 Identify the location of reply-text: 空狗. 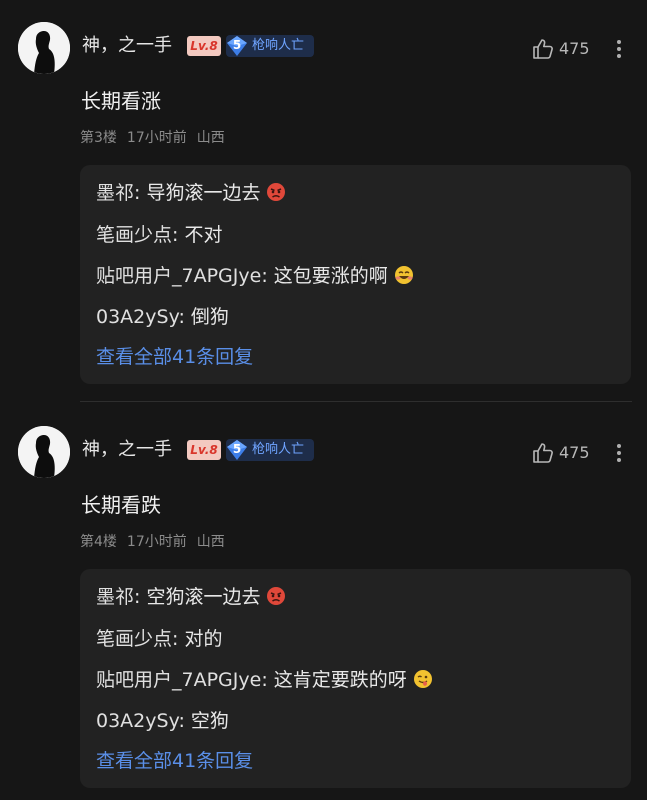
(209, 721).